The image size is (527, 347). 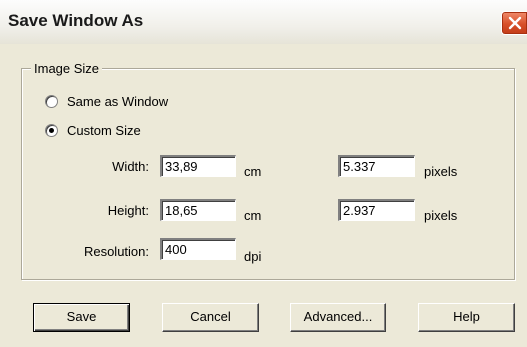 I want to click on window-title: Save Window As, so click(x=76, y=20).